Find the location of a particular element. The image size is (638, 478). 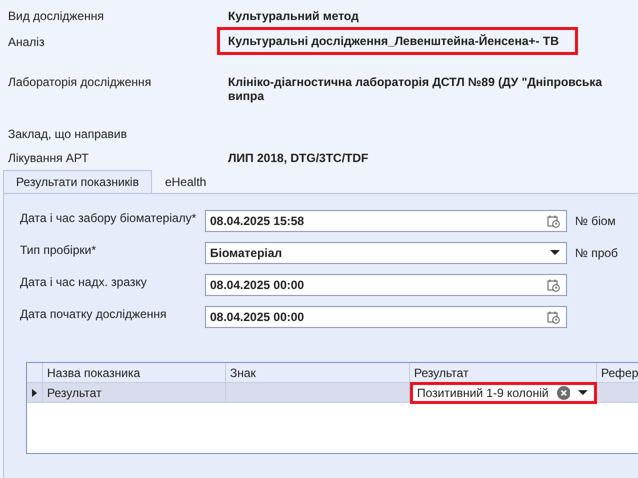

date-field: 08.04.2025 15:58 is located at coordinates (386, 221).